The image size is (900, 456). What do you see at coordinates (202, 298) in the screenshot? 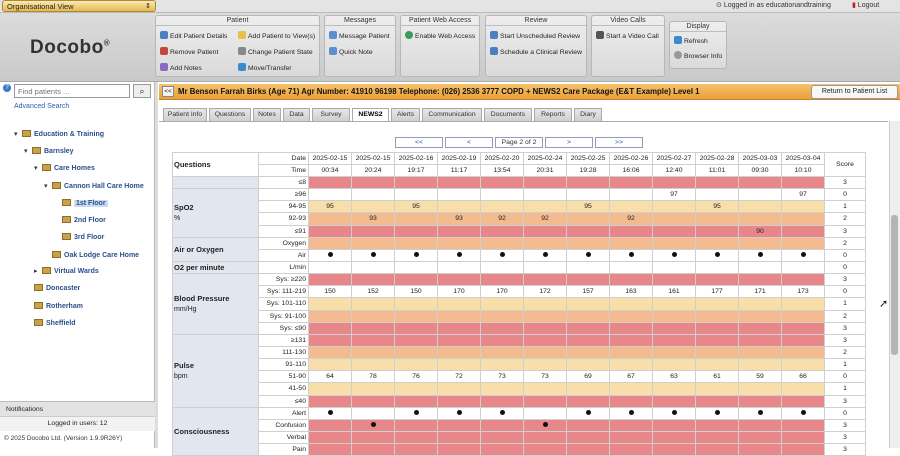
I see `question-label: Blood Pressure` at bounding box center [202, 298].